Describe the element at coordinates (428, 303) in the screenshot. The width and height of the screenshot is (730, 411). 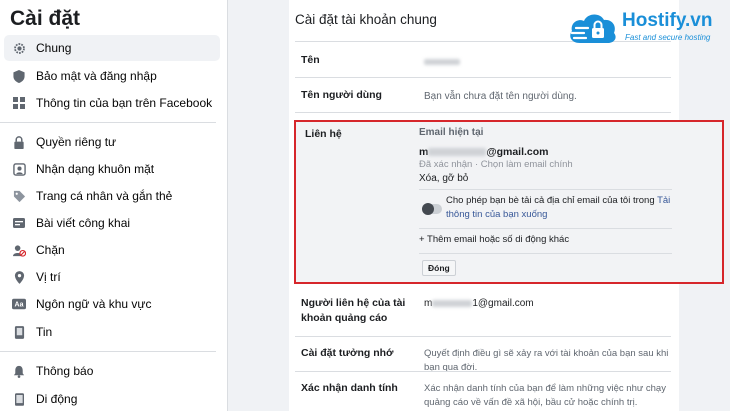
I see `ad-email-prefix: m` at that location.